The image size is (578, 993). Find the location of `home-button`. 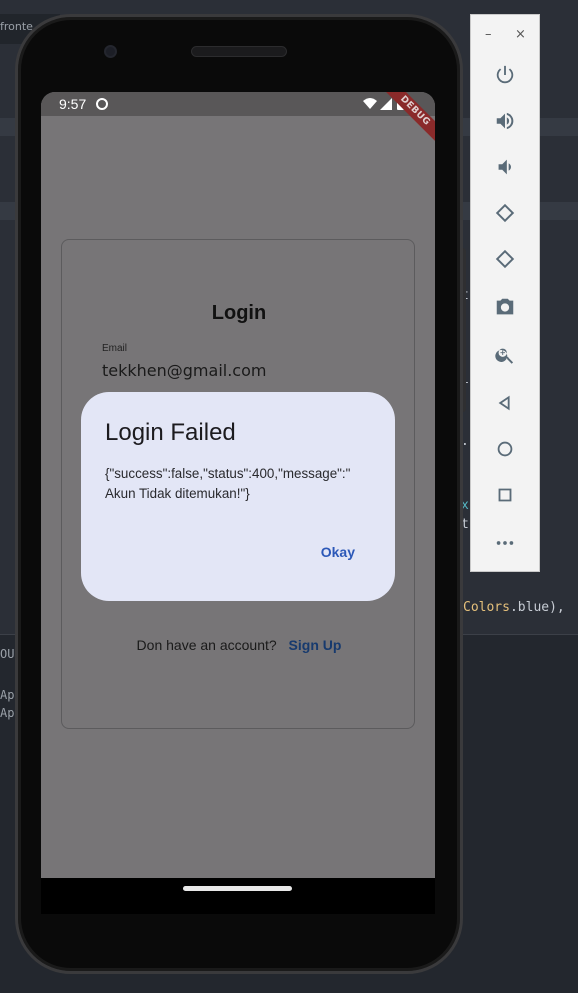

home-button is located at coordinates (505, 449).